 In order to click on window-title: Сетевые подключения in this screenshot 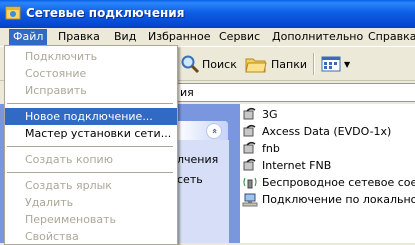, I will do `click(105, 13)`.